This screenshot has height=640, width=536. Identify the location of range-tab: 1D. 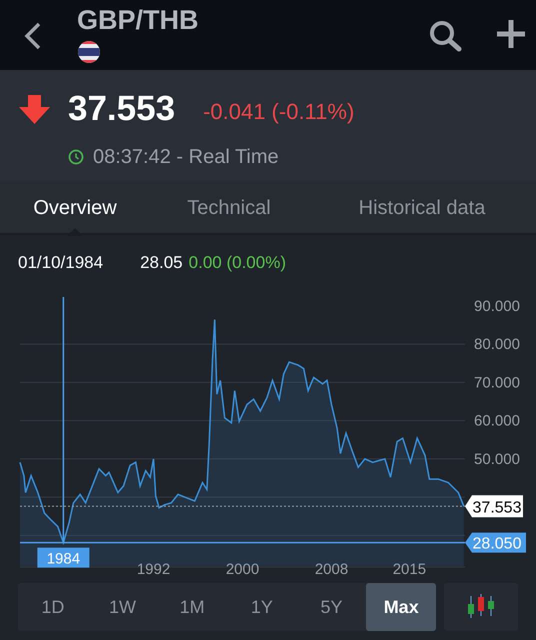
(53, 607).